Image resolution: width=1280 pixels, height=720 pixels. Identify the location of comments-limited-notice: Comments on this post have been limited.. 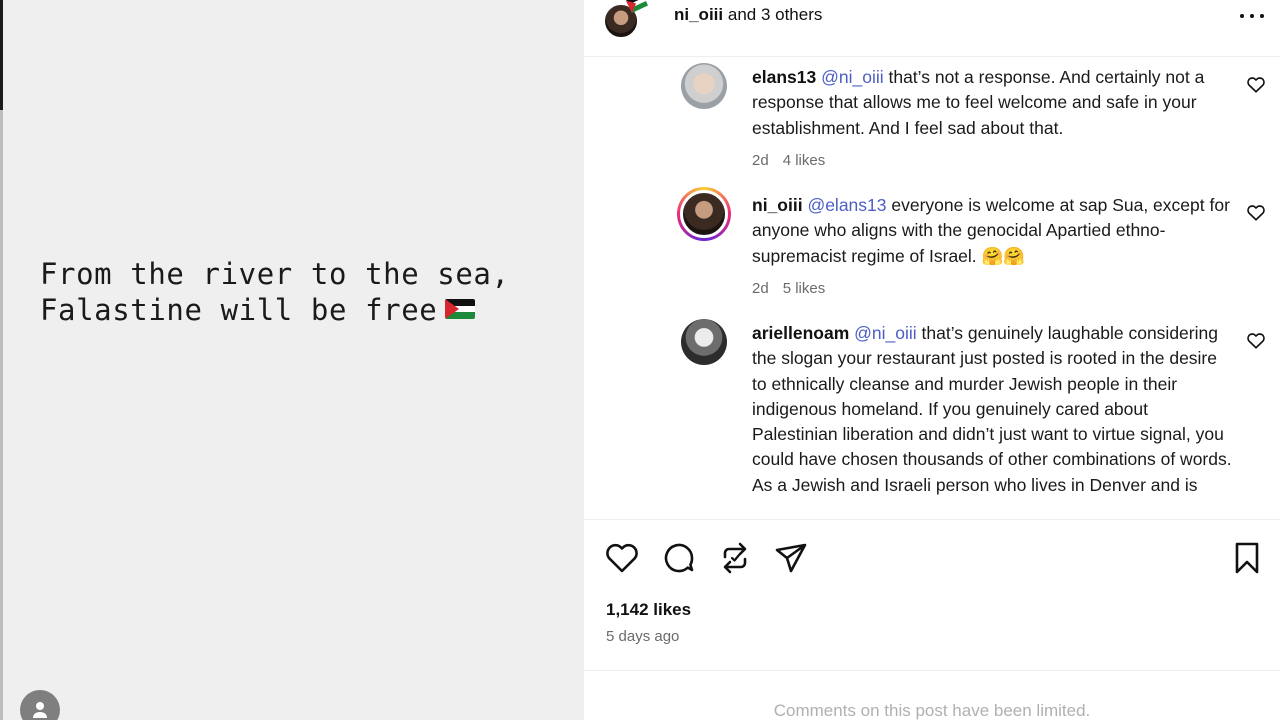
(932, 695).